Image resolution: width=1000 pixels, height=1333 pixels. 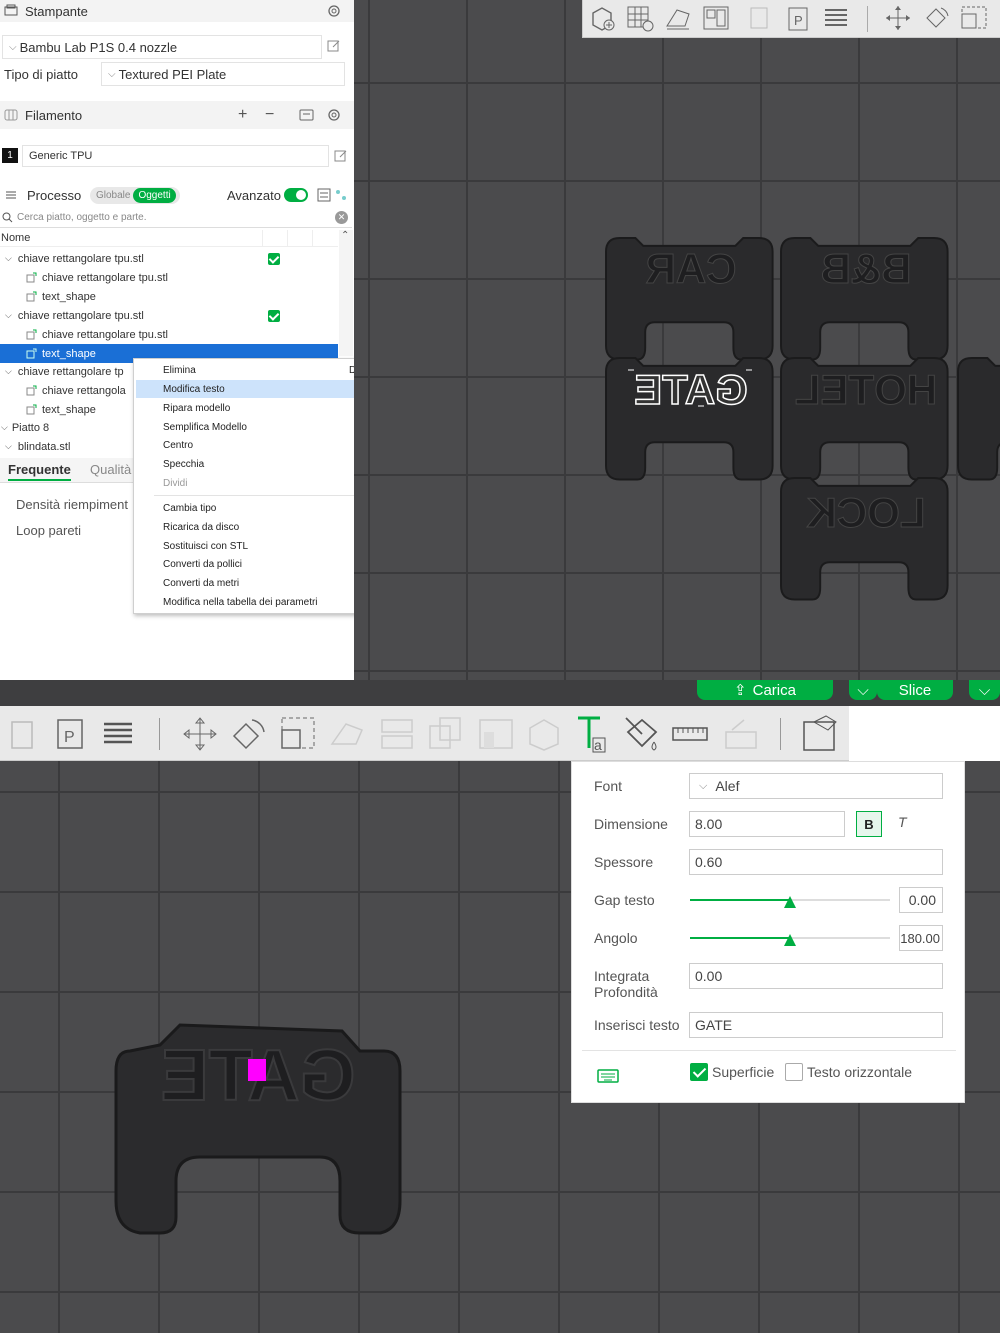 What do you see at coordinates (258, 564) in the screenshot?
I see `menu-item-from-inches: Converti da pollici` at bounding box center [258, 564].